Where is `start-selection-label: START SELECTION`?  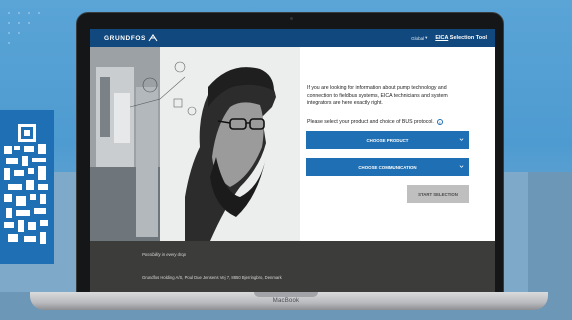 start-selection-label: START SELECTION is located at coordinates (438, 194).